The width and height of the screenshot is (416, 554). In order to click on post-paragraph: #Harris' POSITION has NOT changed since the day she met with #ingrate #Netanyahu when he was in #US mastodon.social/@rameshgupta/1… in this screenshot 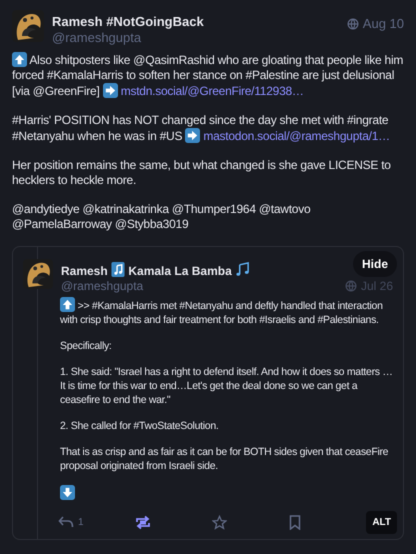, I will do `click(201, 128)`.